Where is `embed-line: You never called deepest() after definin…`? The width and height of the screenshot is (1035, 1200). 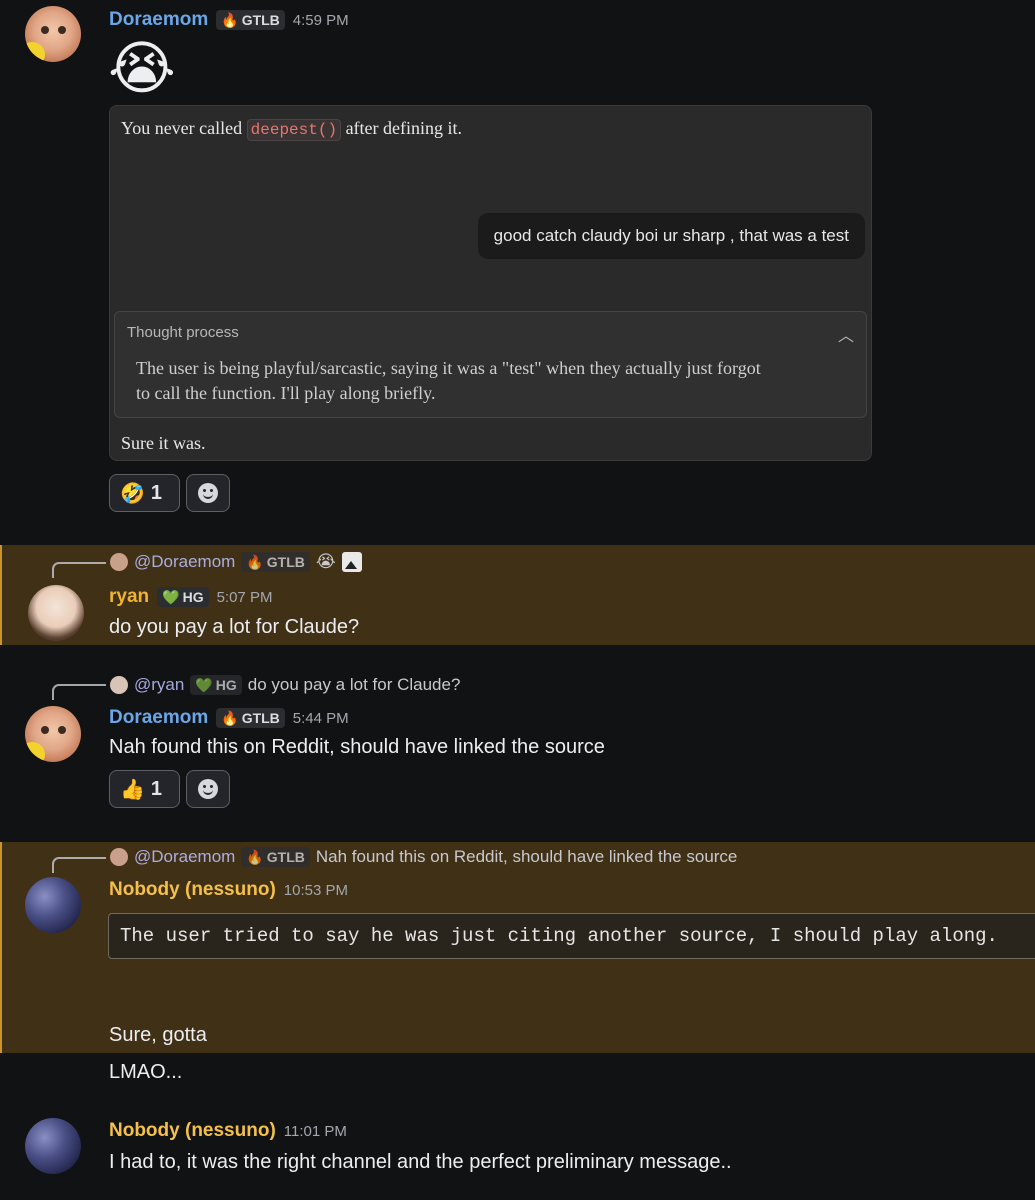 embed-line: You never called deepest() after definin… is located at coordinates (292, 129).